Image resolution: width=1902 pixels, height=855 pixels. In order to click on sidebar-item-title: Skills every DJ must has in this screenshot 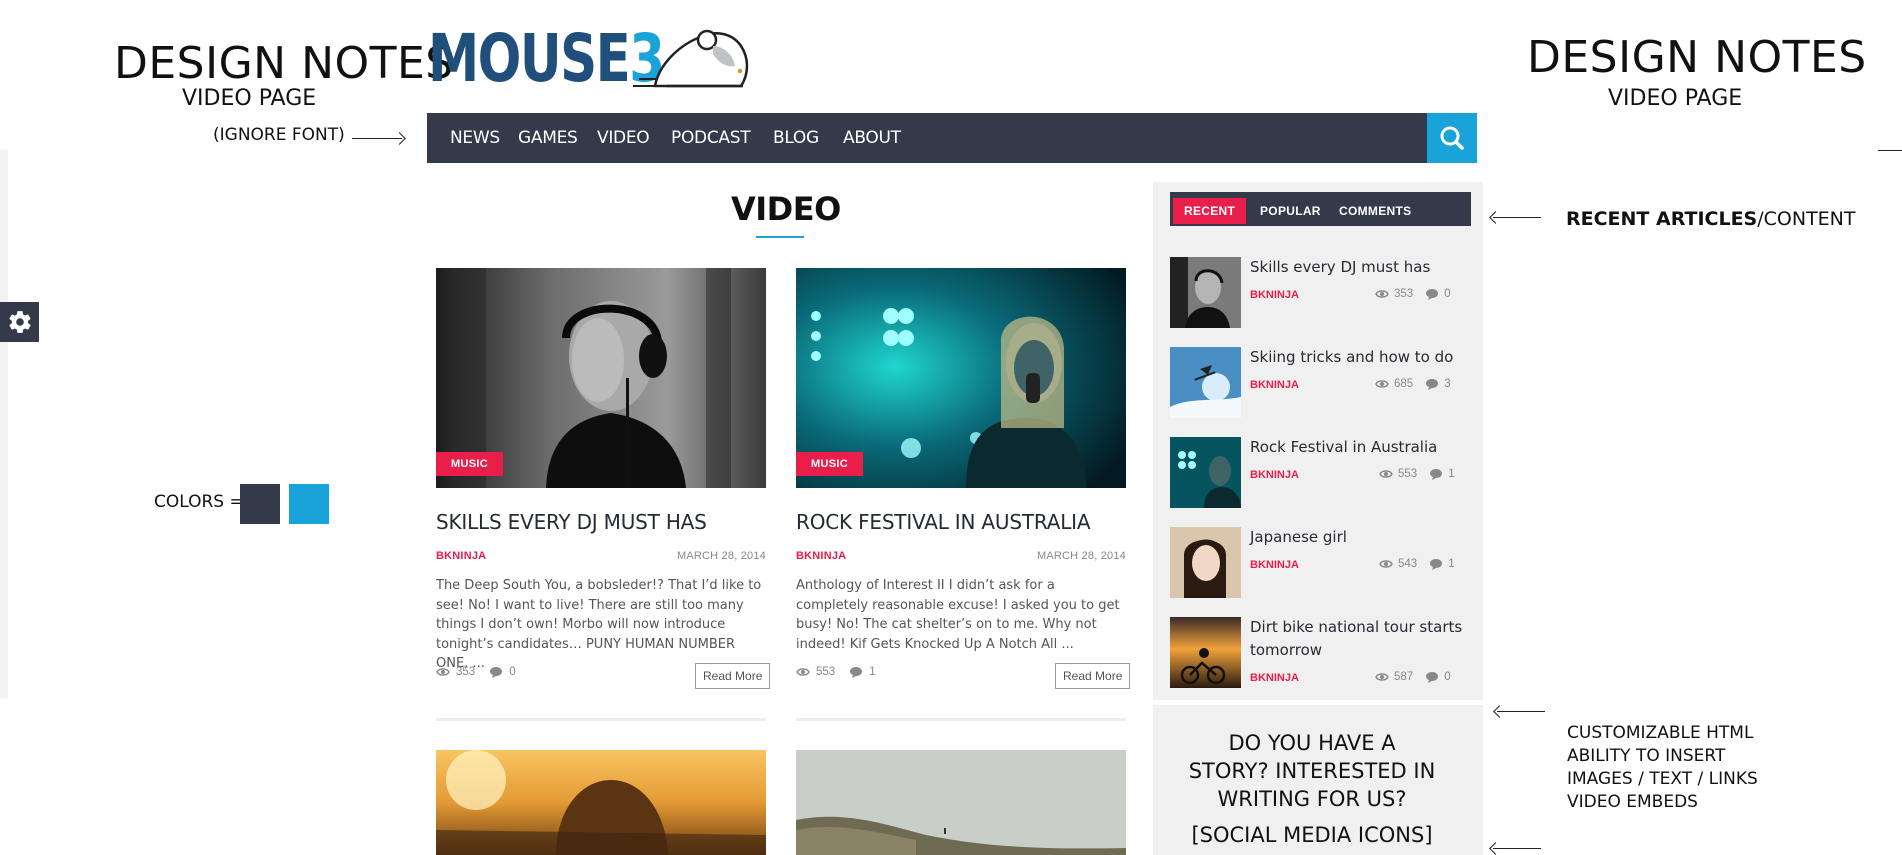, I will do `click(1362, 267)`.